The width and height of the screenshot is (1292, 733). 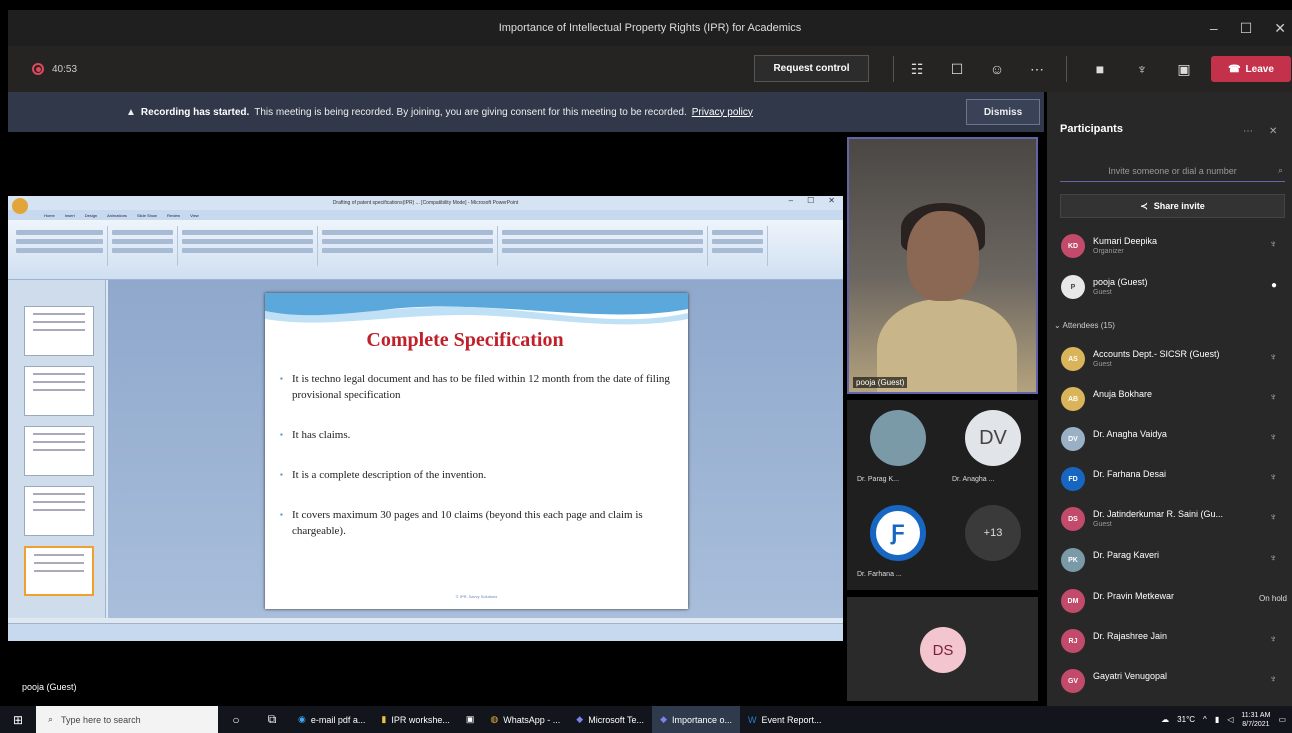 What do you see at coordinates (195, 112) in the screenshot?
I see `banner-bold: Recording has started.` at bounding box center [195, 112].